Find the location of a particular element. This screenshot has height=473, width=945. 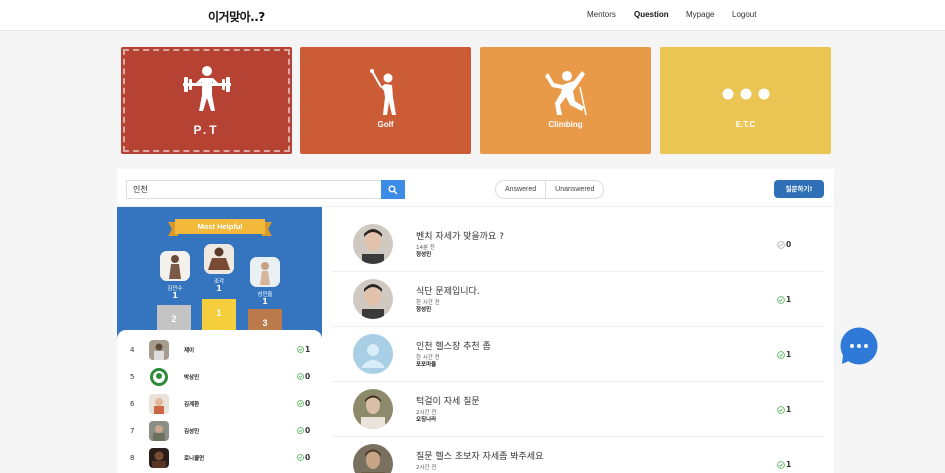

category-label: P.T is located at coordinates (206, 130).